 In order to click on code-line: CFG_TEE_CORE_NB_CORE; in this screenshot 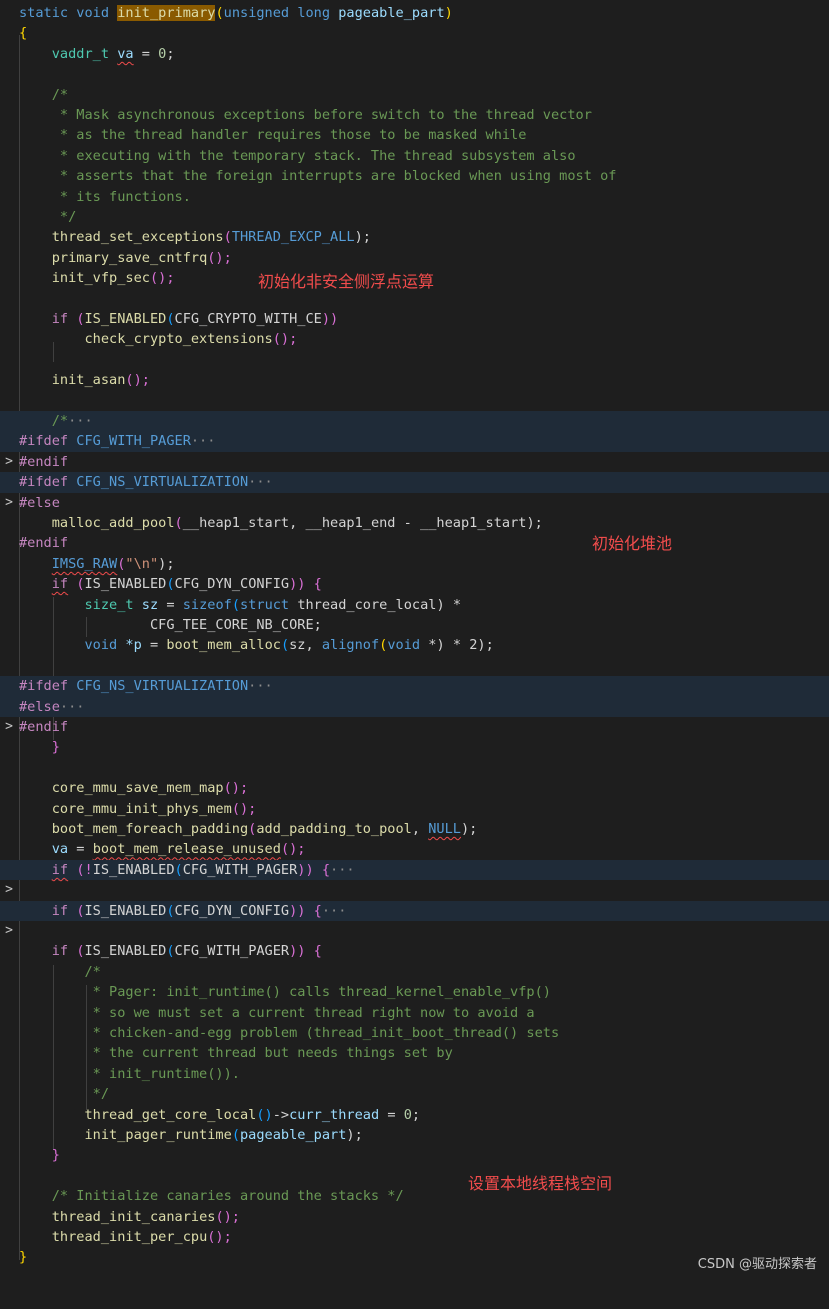, I will do `click(414, 625)`.